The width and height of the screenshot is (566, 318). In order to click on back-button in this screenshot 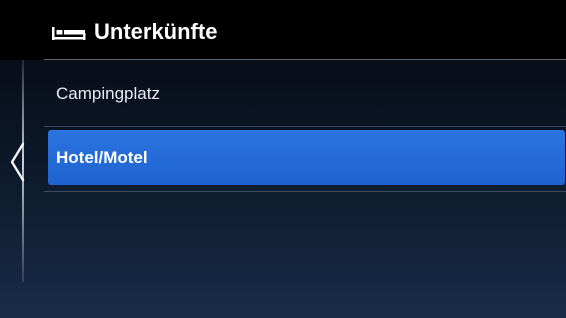, I will do `click(17, 162)`.